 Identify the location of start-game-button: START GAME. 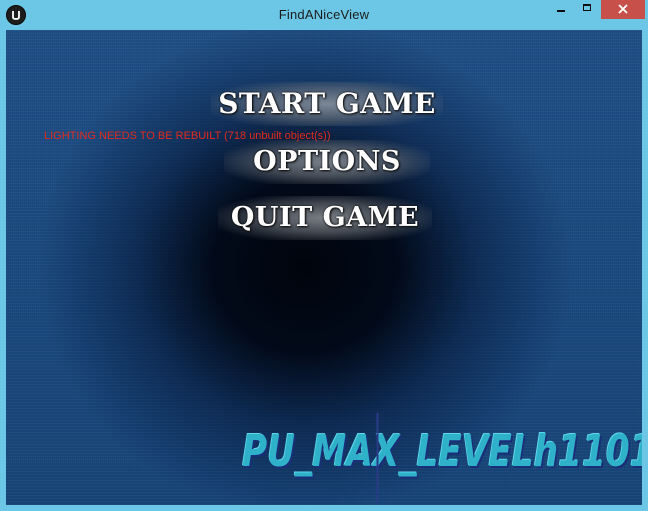
(327, 104).